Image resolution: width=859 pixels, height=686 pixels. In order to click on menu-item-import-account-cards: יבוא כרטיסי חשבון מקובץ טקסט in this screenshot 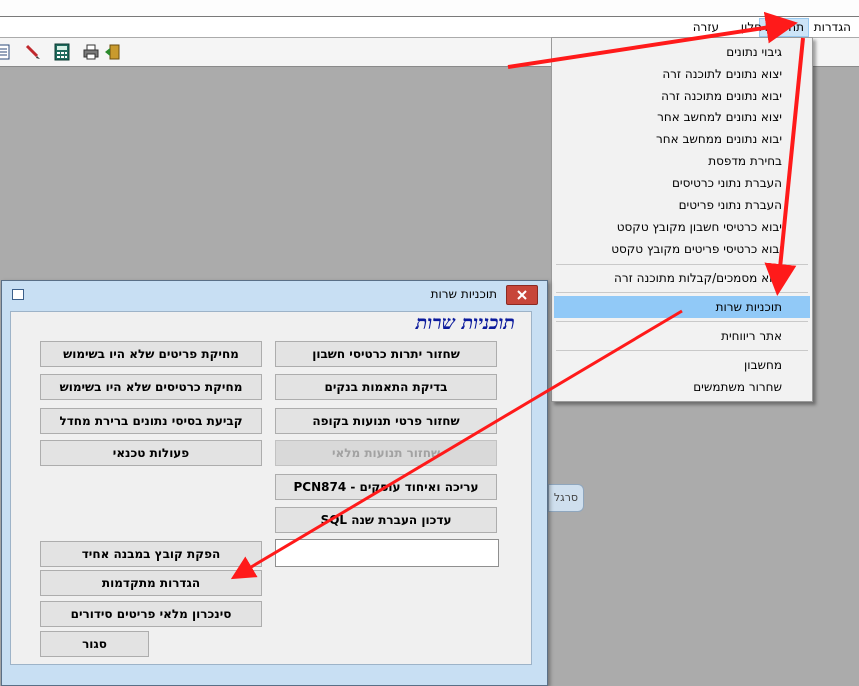, I will do `click(672, 227)`.